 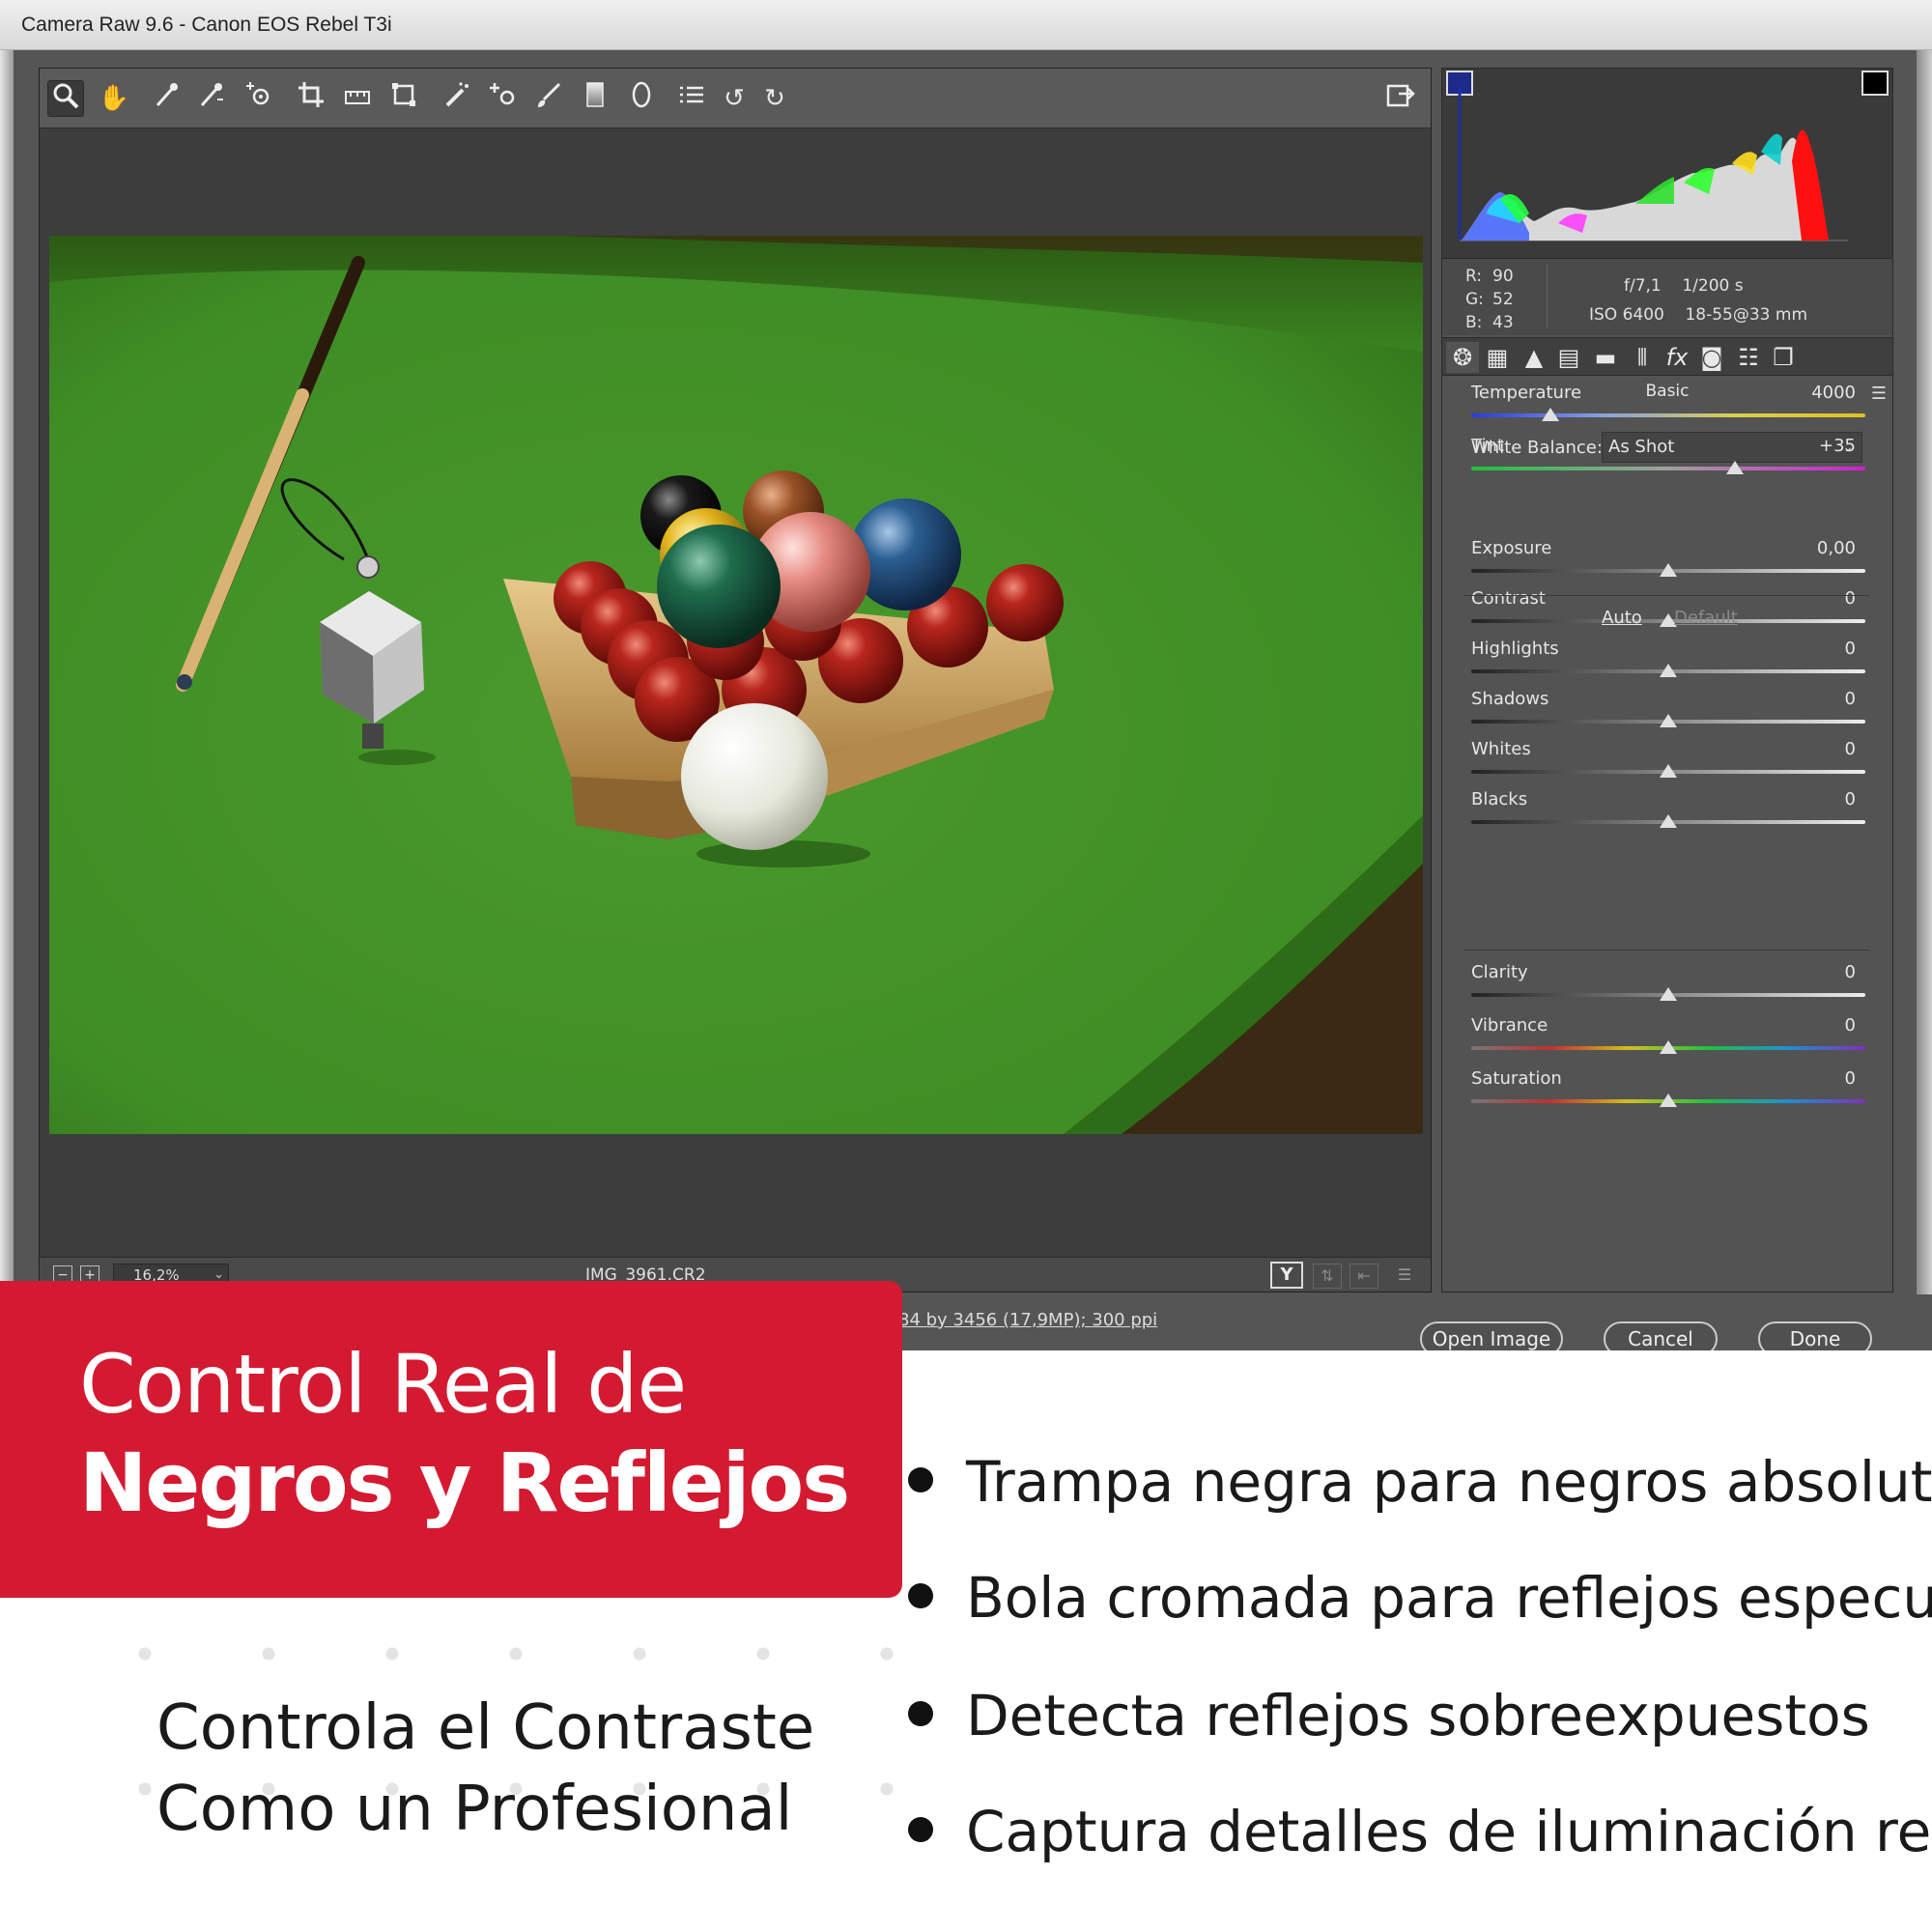 What do you see at coordinates (641, 98) in the screenshot?
I see `radial-filter-icon` at bounding box center [641, 98].